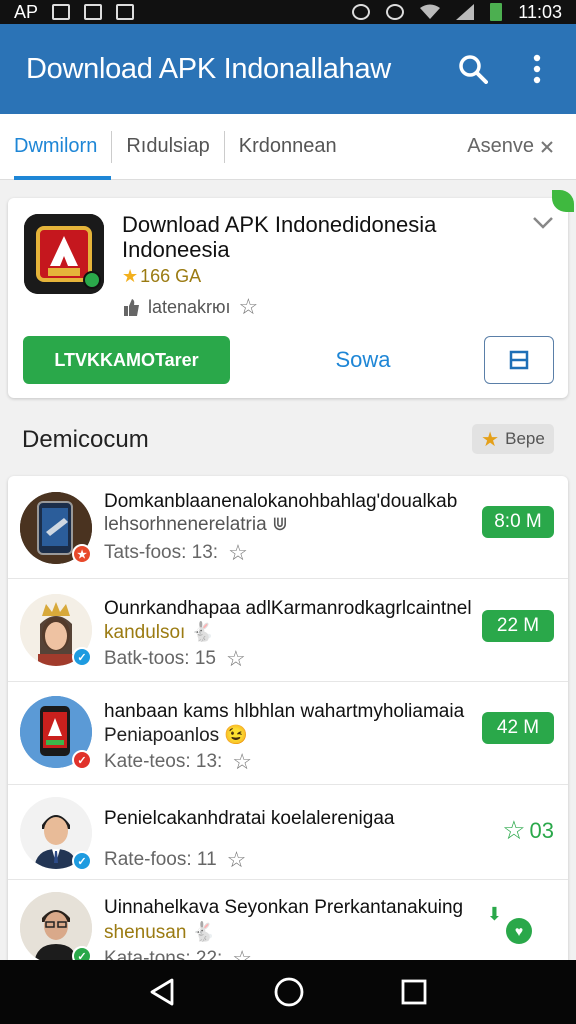  Describe the element at coordinates (56, 147) in the screenshot. I see `tab-download: Dwmilorn` at that location.